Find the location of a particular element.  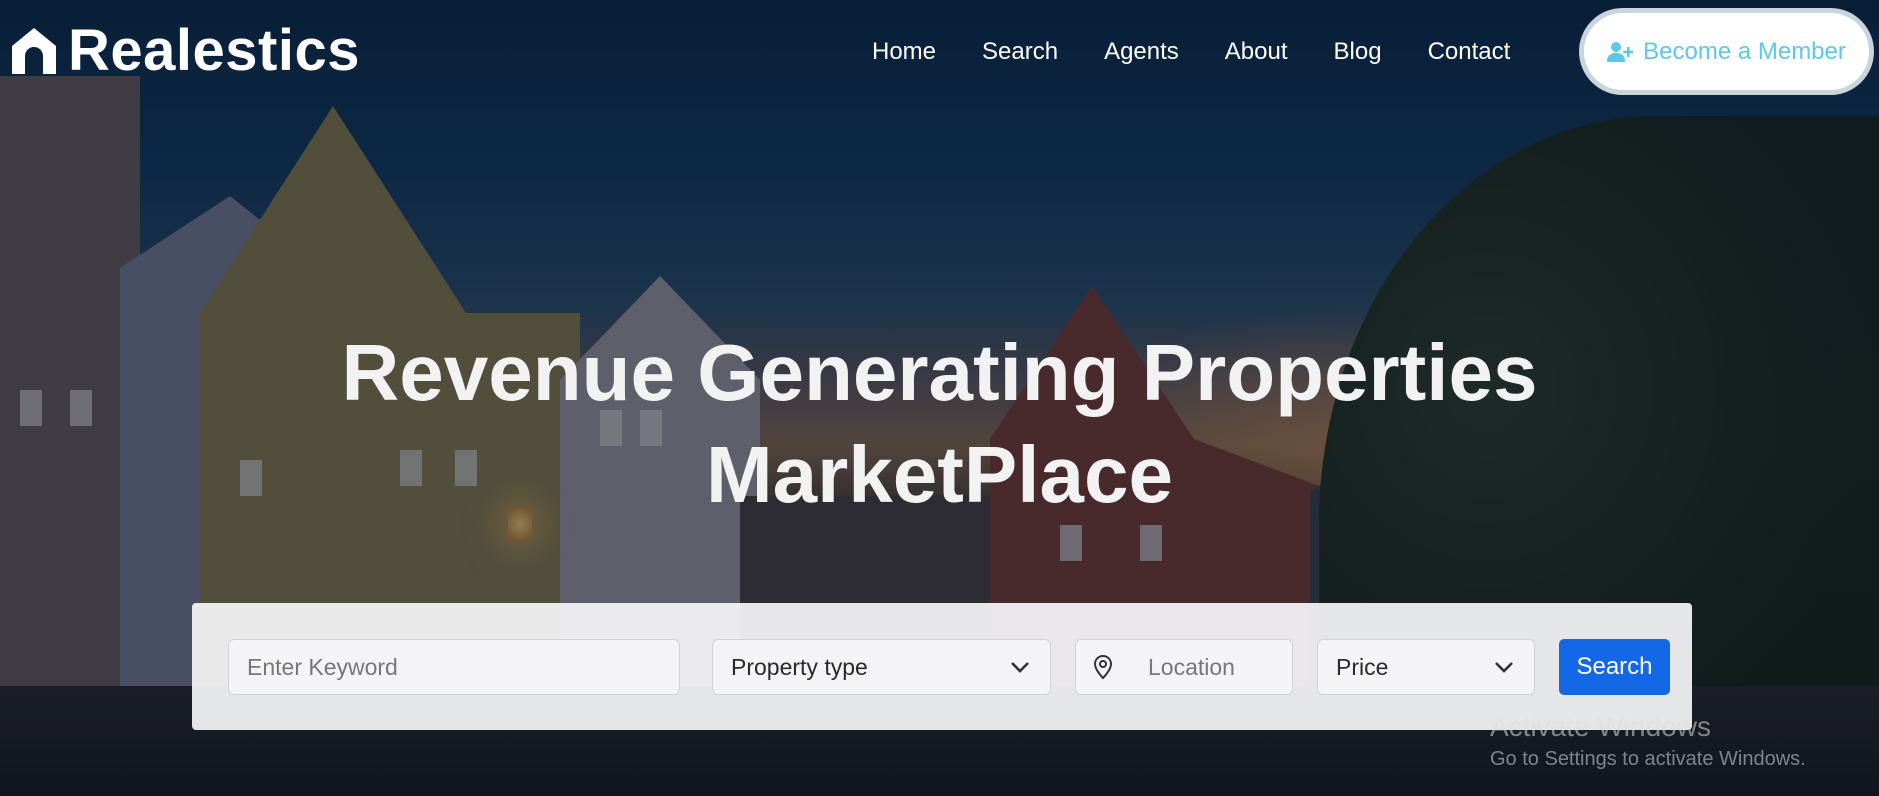

nav-home: Home is located at coordinates (904, 52).